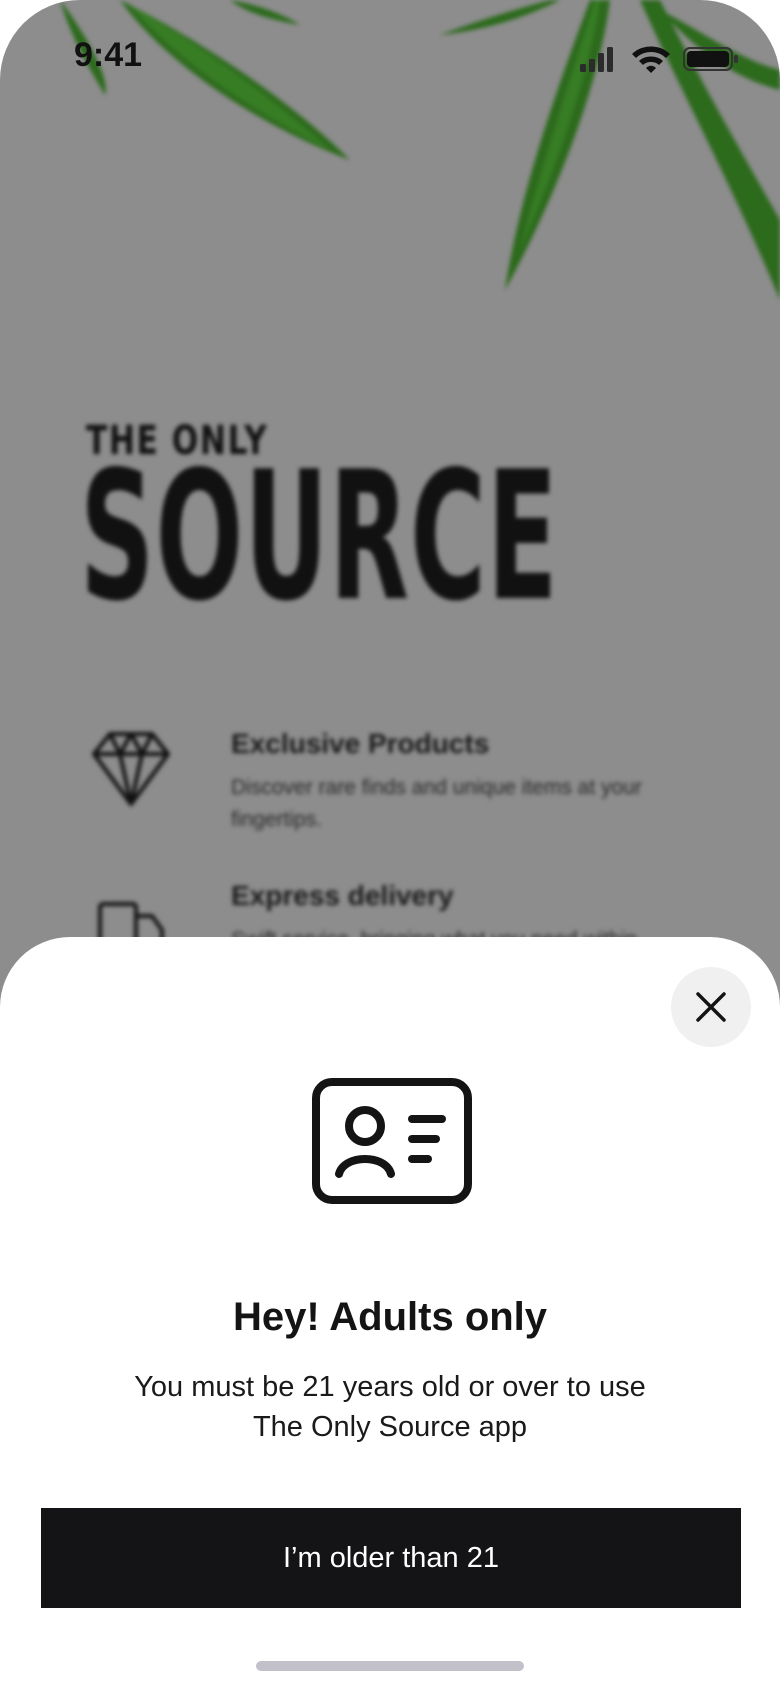 The image size is (780, 1688). I want to click on wifi-icon, so click(651, 59).